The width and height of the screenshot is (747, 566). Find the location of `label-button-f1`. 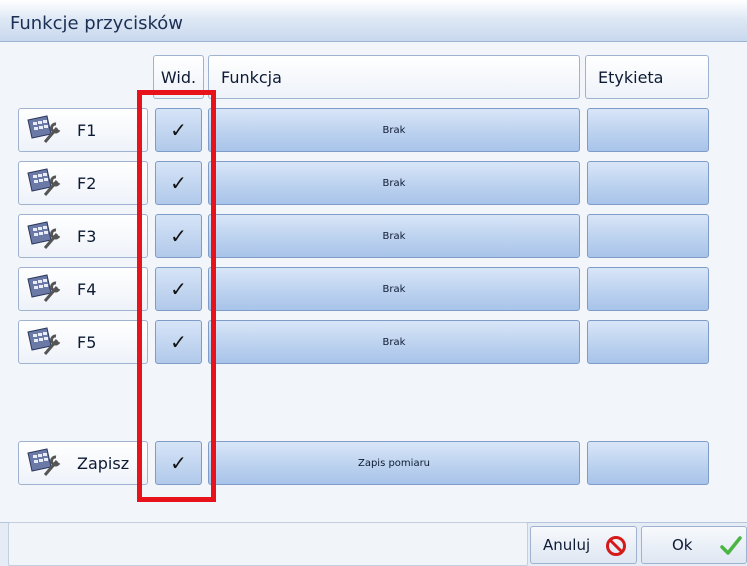

label-button-f1 is located at coordinates (648, 130).